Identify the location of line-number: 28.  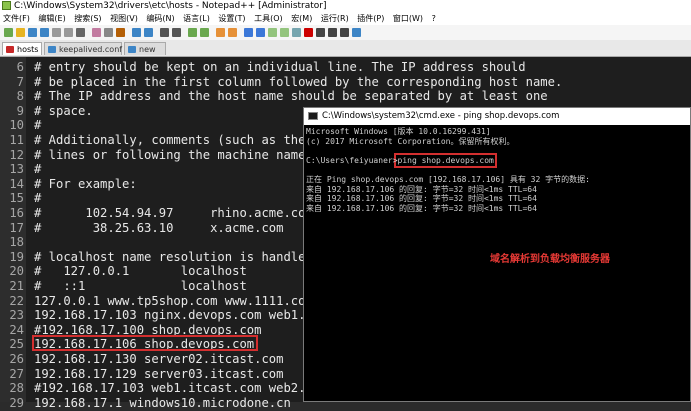
(16, 388).